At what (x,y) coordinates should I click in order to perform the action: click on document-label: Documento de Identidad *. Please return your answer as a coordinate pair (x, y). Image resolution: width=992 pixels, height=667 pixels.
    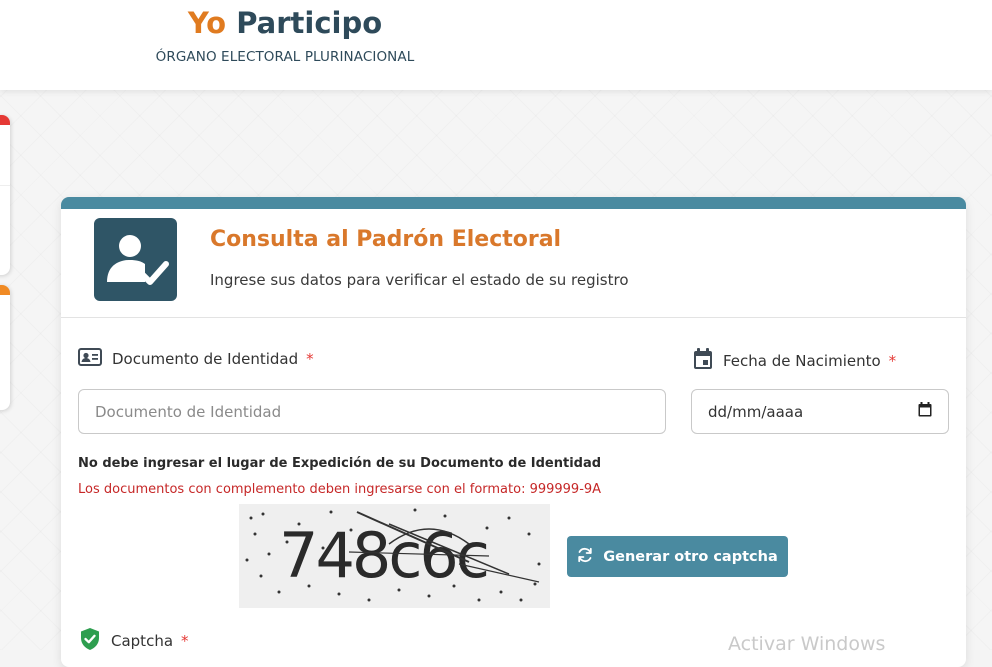
    Looking at the image, I should click on (196, 359).